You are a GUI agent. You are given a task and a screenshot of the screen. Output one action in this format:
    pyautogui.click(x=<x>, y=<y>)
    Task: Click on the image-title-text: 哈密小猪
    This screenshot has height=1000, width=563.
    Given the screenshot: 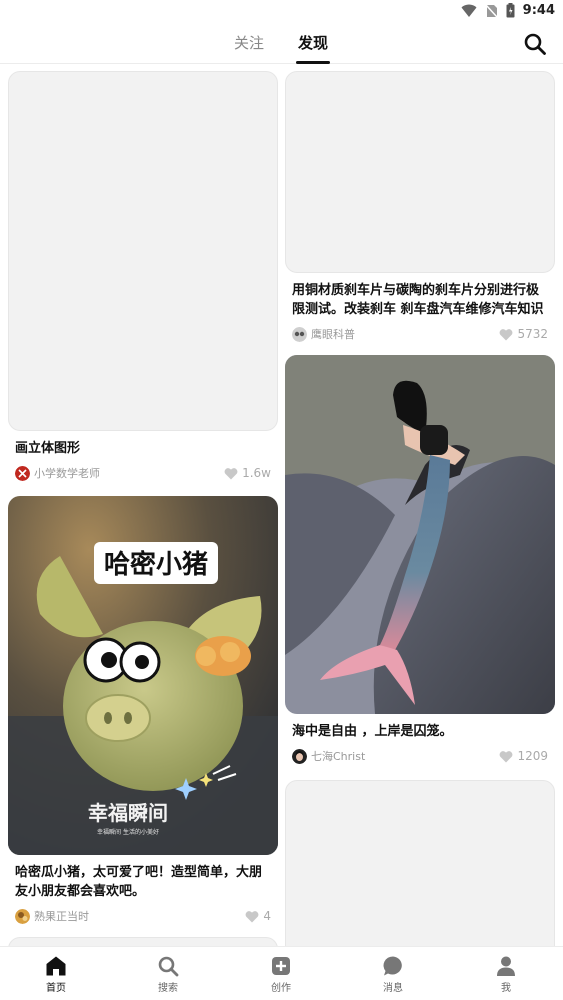 What is the action you would take?
    pyautogui.click(x=156, y=564)
    